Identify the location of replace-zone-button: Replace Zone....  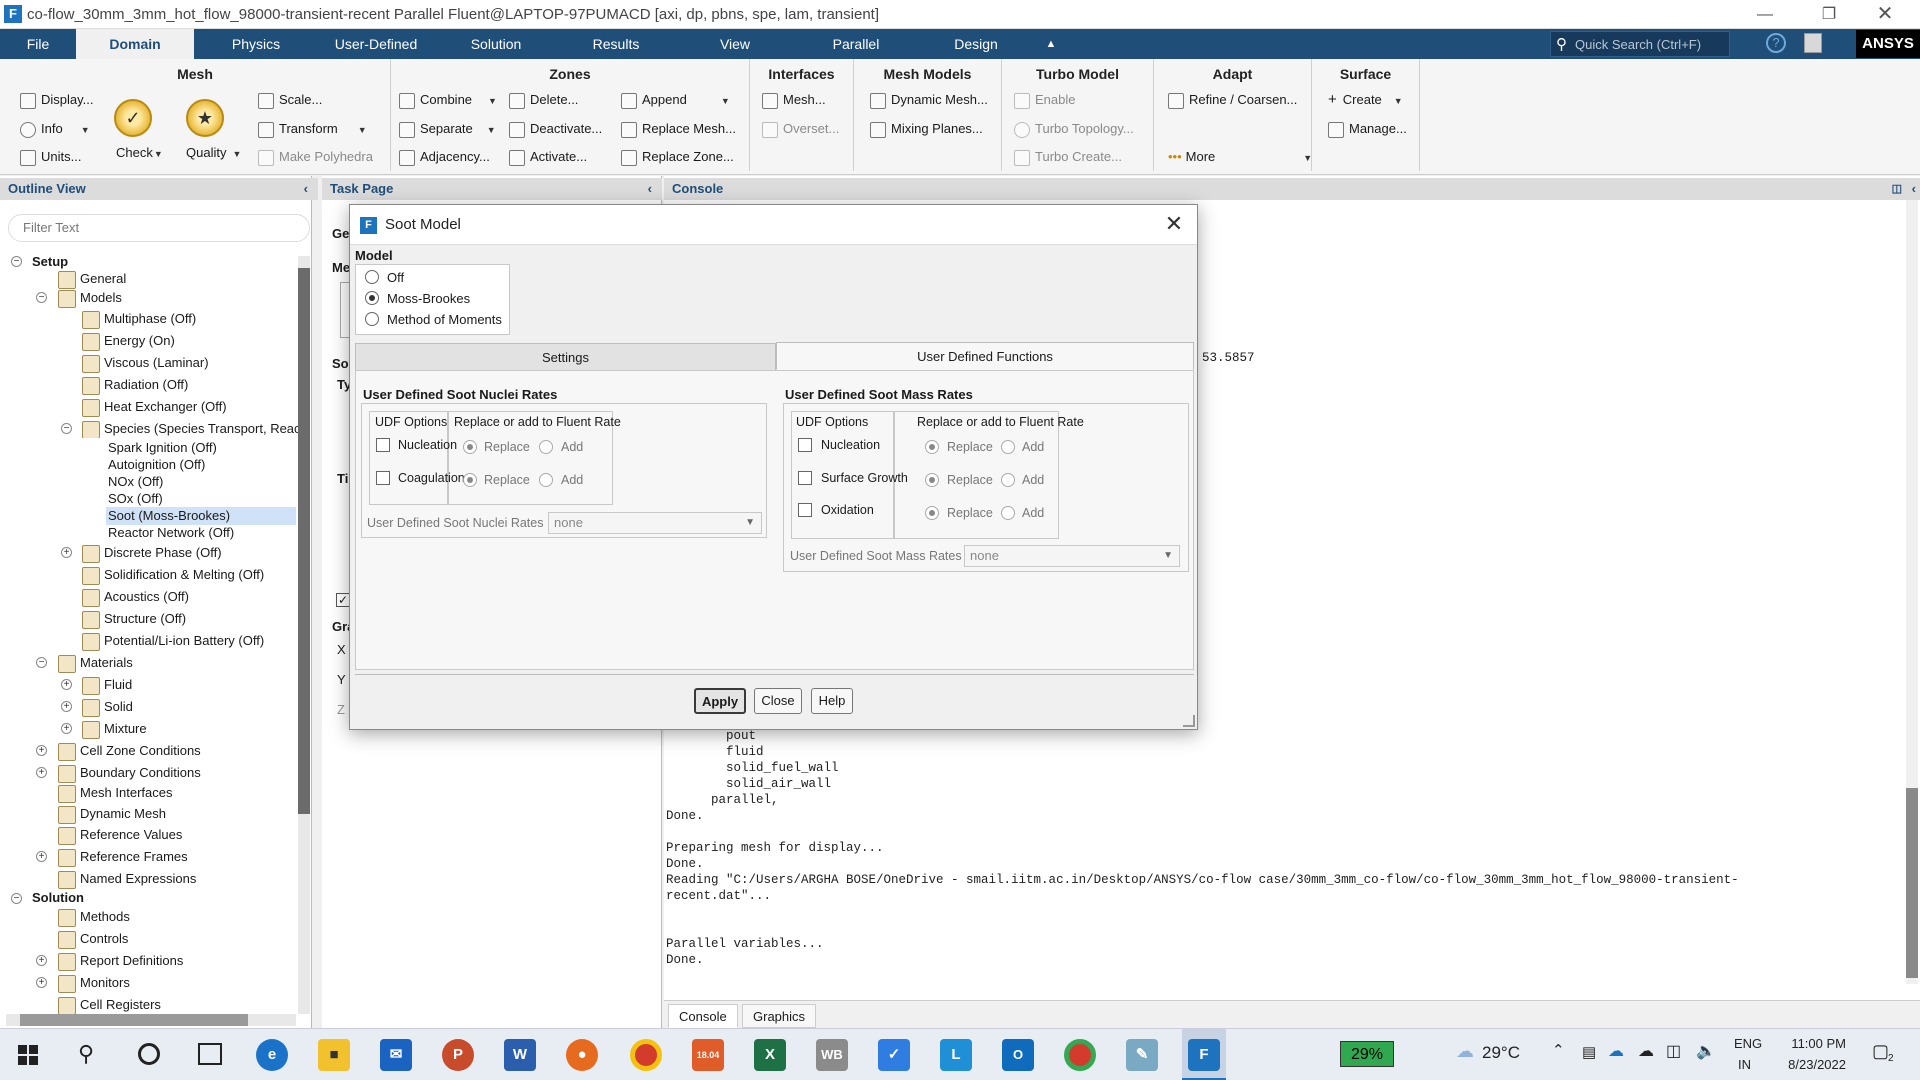
(677, 157).